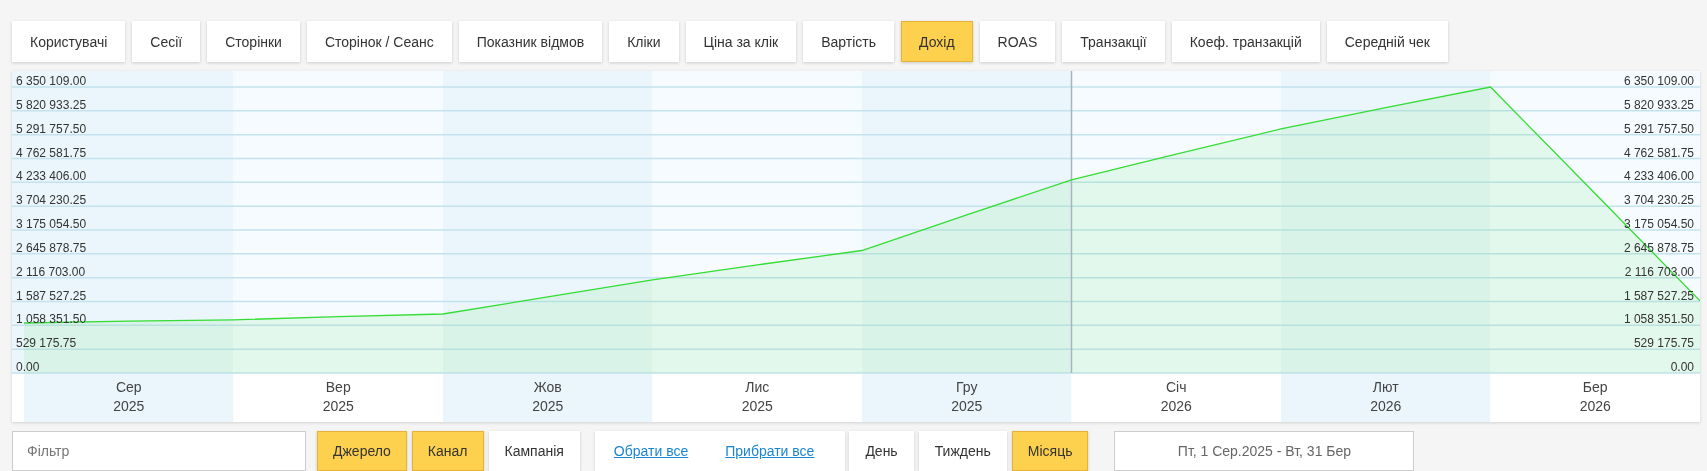  What do you see at coordinates (1050, 451) in the screenshot?
I see `period-tab: Місяць` at bounding box center [1050, 451].